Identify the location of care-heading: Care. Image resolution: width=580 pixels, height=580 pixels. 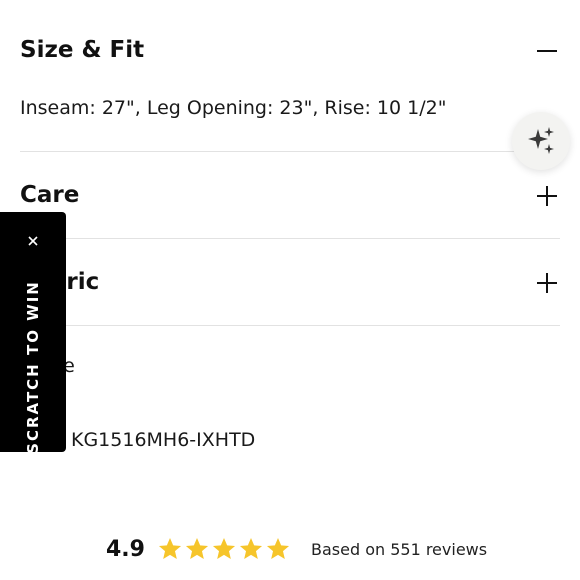
(49, 195).